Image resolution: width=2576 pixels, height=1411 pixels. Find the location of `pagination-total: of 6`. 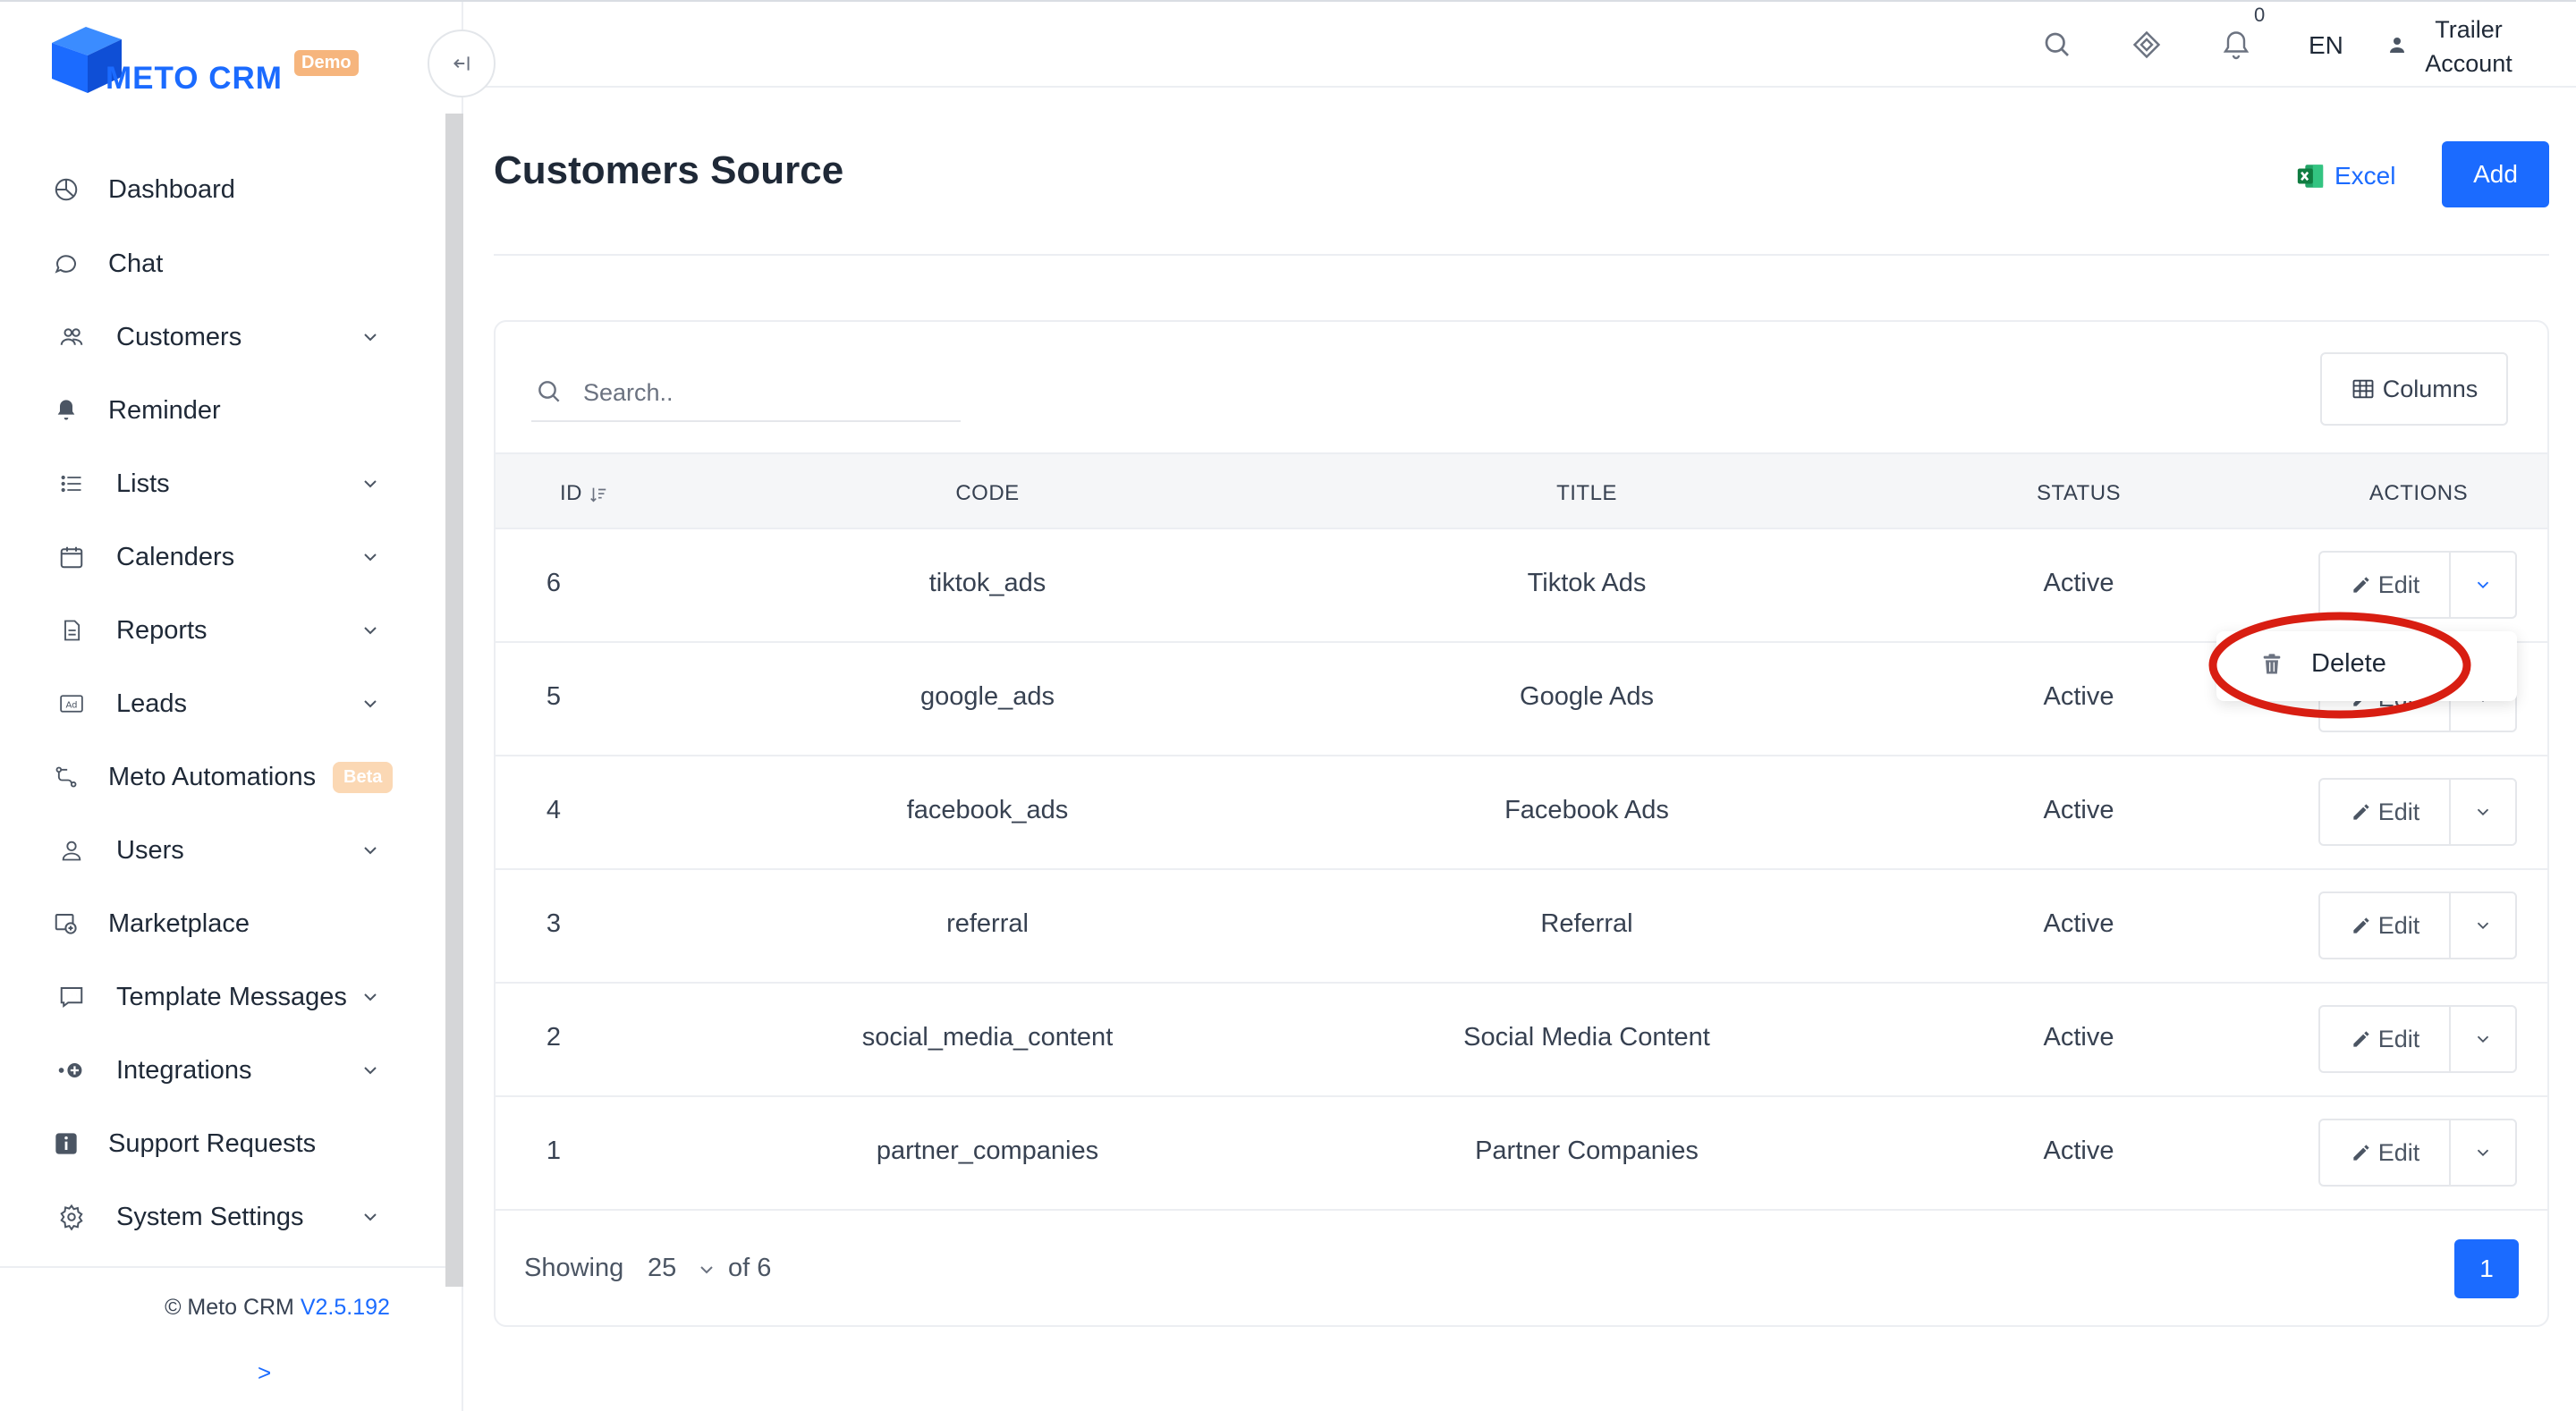

pagination-total: of 6 is located at coordinates (750, 1268).